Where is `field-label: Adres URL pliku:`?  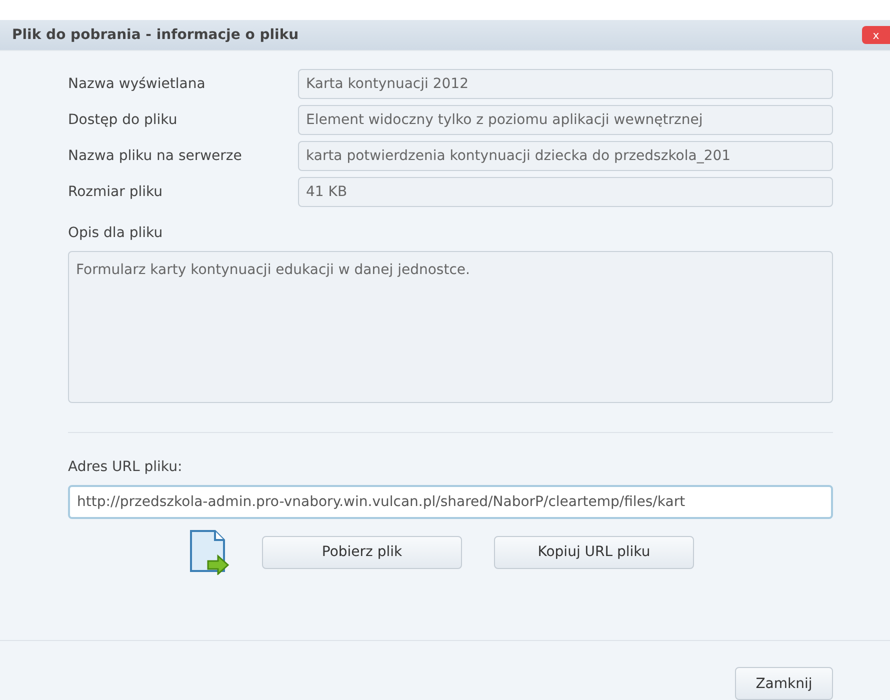 field-label: Adres URL pliku: is located at coordinates (126, 467).